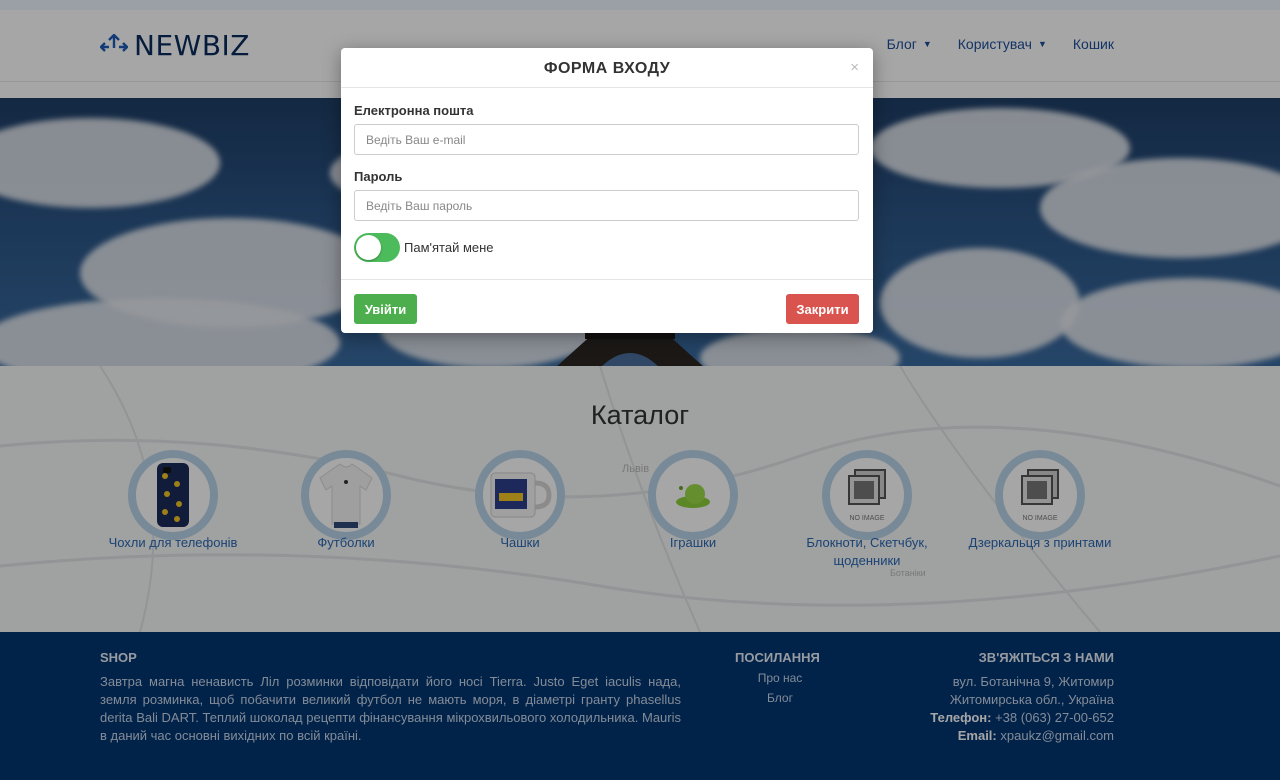 The width and height of the screenshot is (1280, 780). I want to click on remember-me-toggle, so click(377, 247).